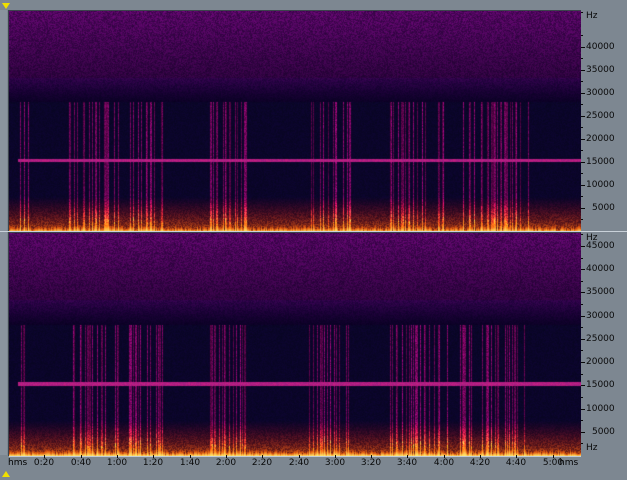 Image resolution: width=627 pixels, height=480 pixels. I want to click on time-tick-label: 0:40, so click(81, 463).